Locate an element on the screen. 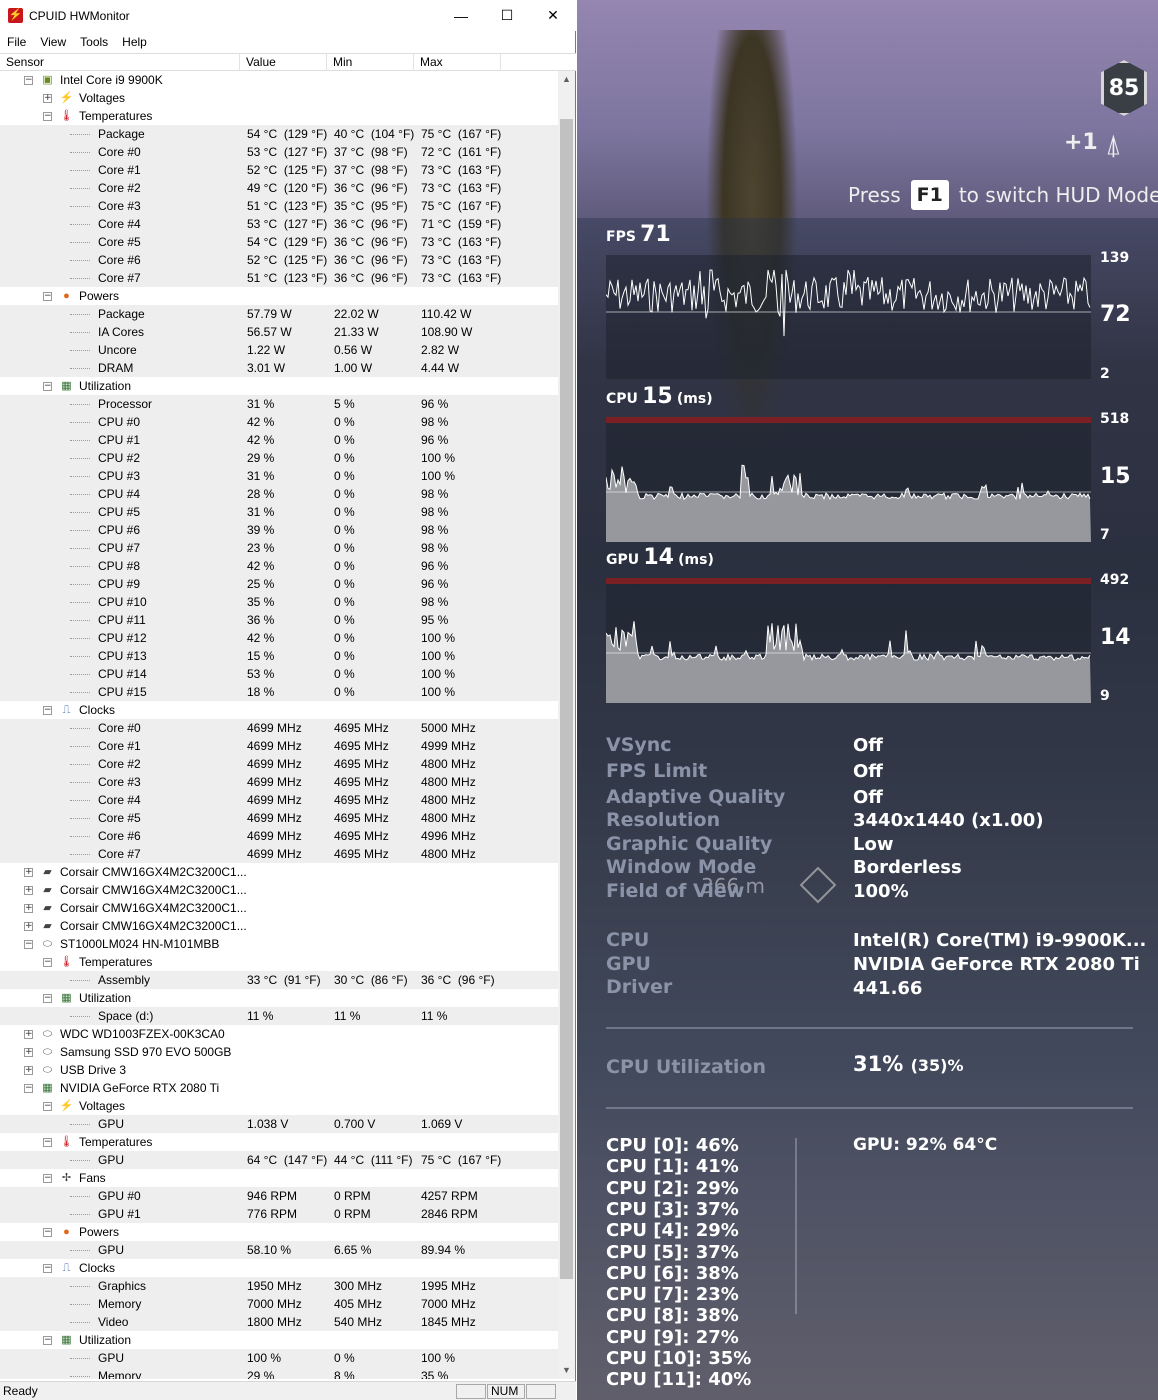 This screenshot has height=1400, width=1158. sensor-row: GPU 58.10 % 6.65 % 89.94 % is located at coordinates (279, 1250).